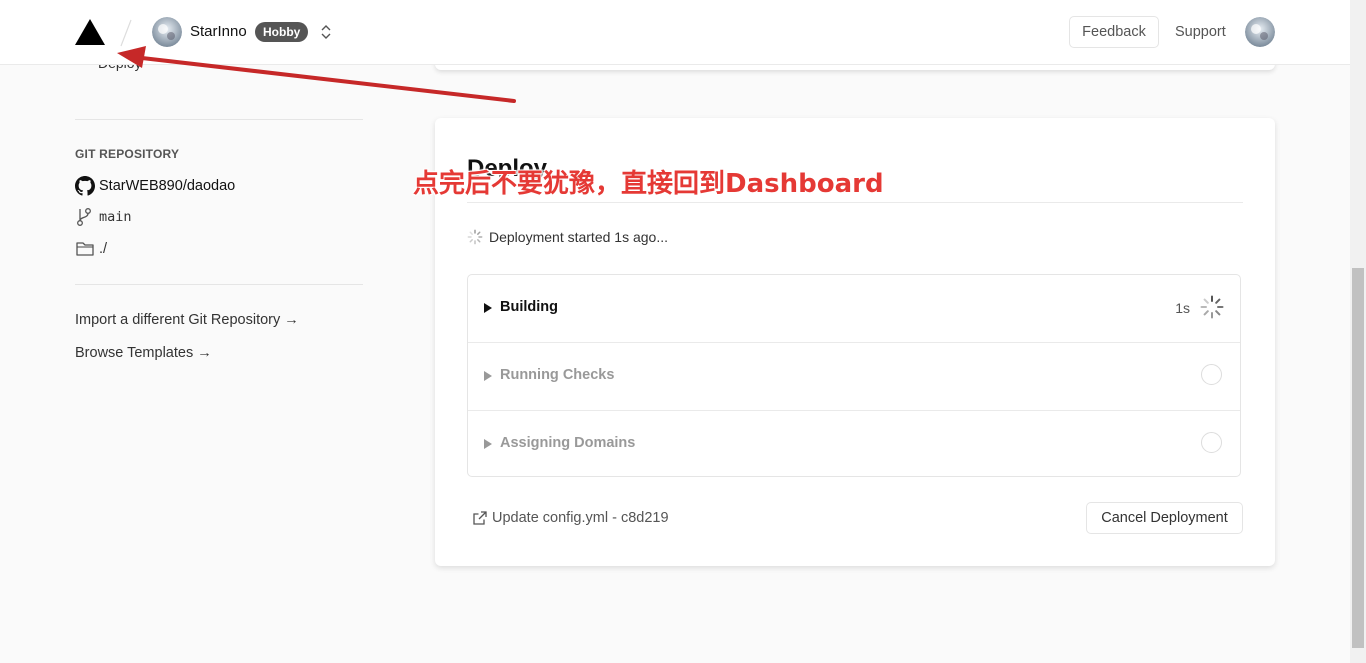  I want to click on repo-name: StarWEB890/daodao, so click(167, 186).